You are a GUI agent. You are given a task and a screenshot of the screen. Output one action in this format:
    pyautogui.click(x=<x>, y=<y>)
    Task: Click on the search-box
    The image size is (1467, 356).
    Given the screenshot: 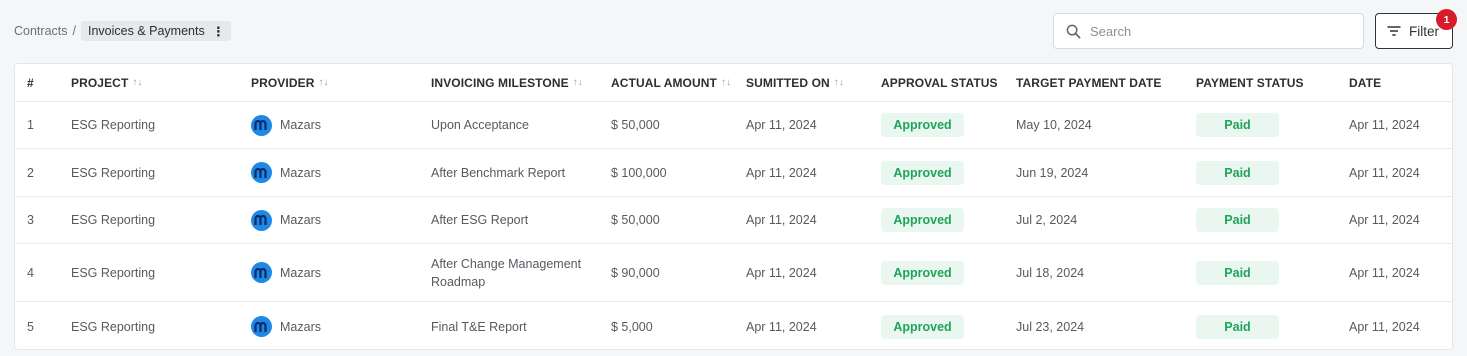 What is the action you would take?
    pyautogui.click(x=1208, y=31)
    